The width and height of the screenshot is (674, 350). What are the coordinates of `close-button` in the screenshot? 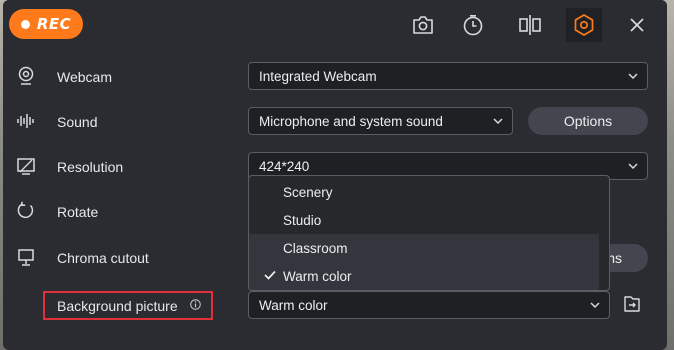 It's located at (637, 25).